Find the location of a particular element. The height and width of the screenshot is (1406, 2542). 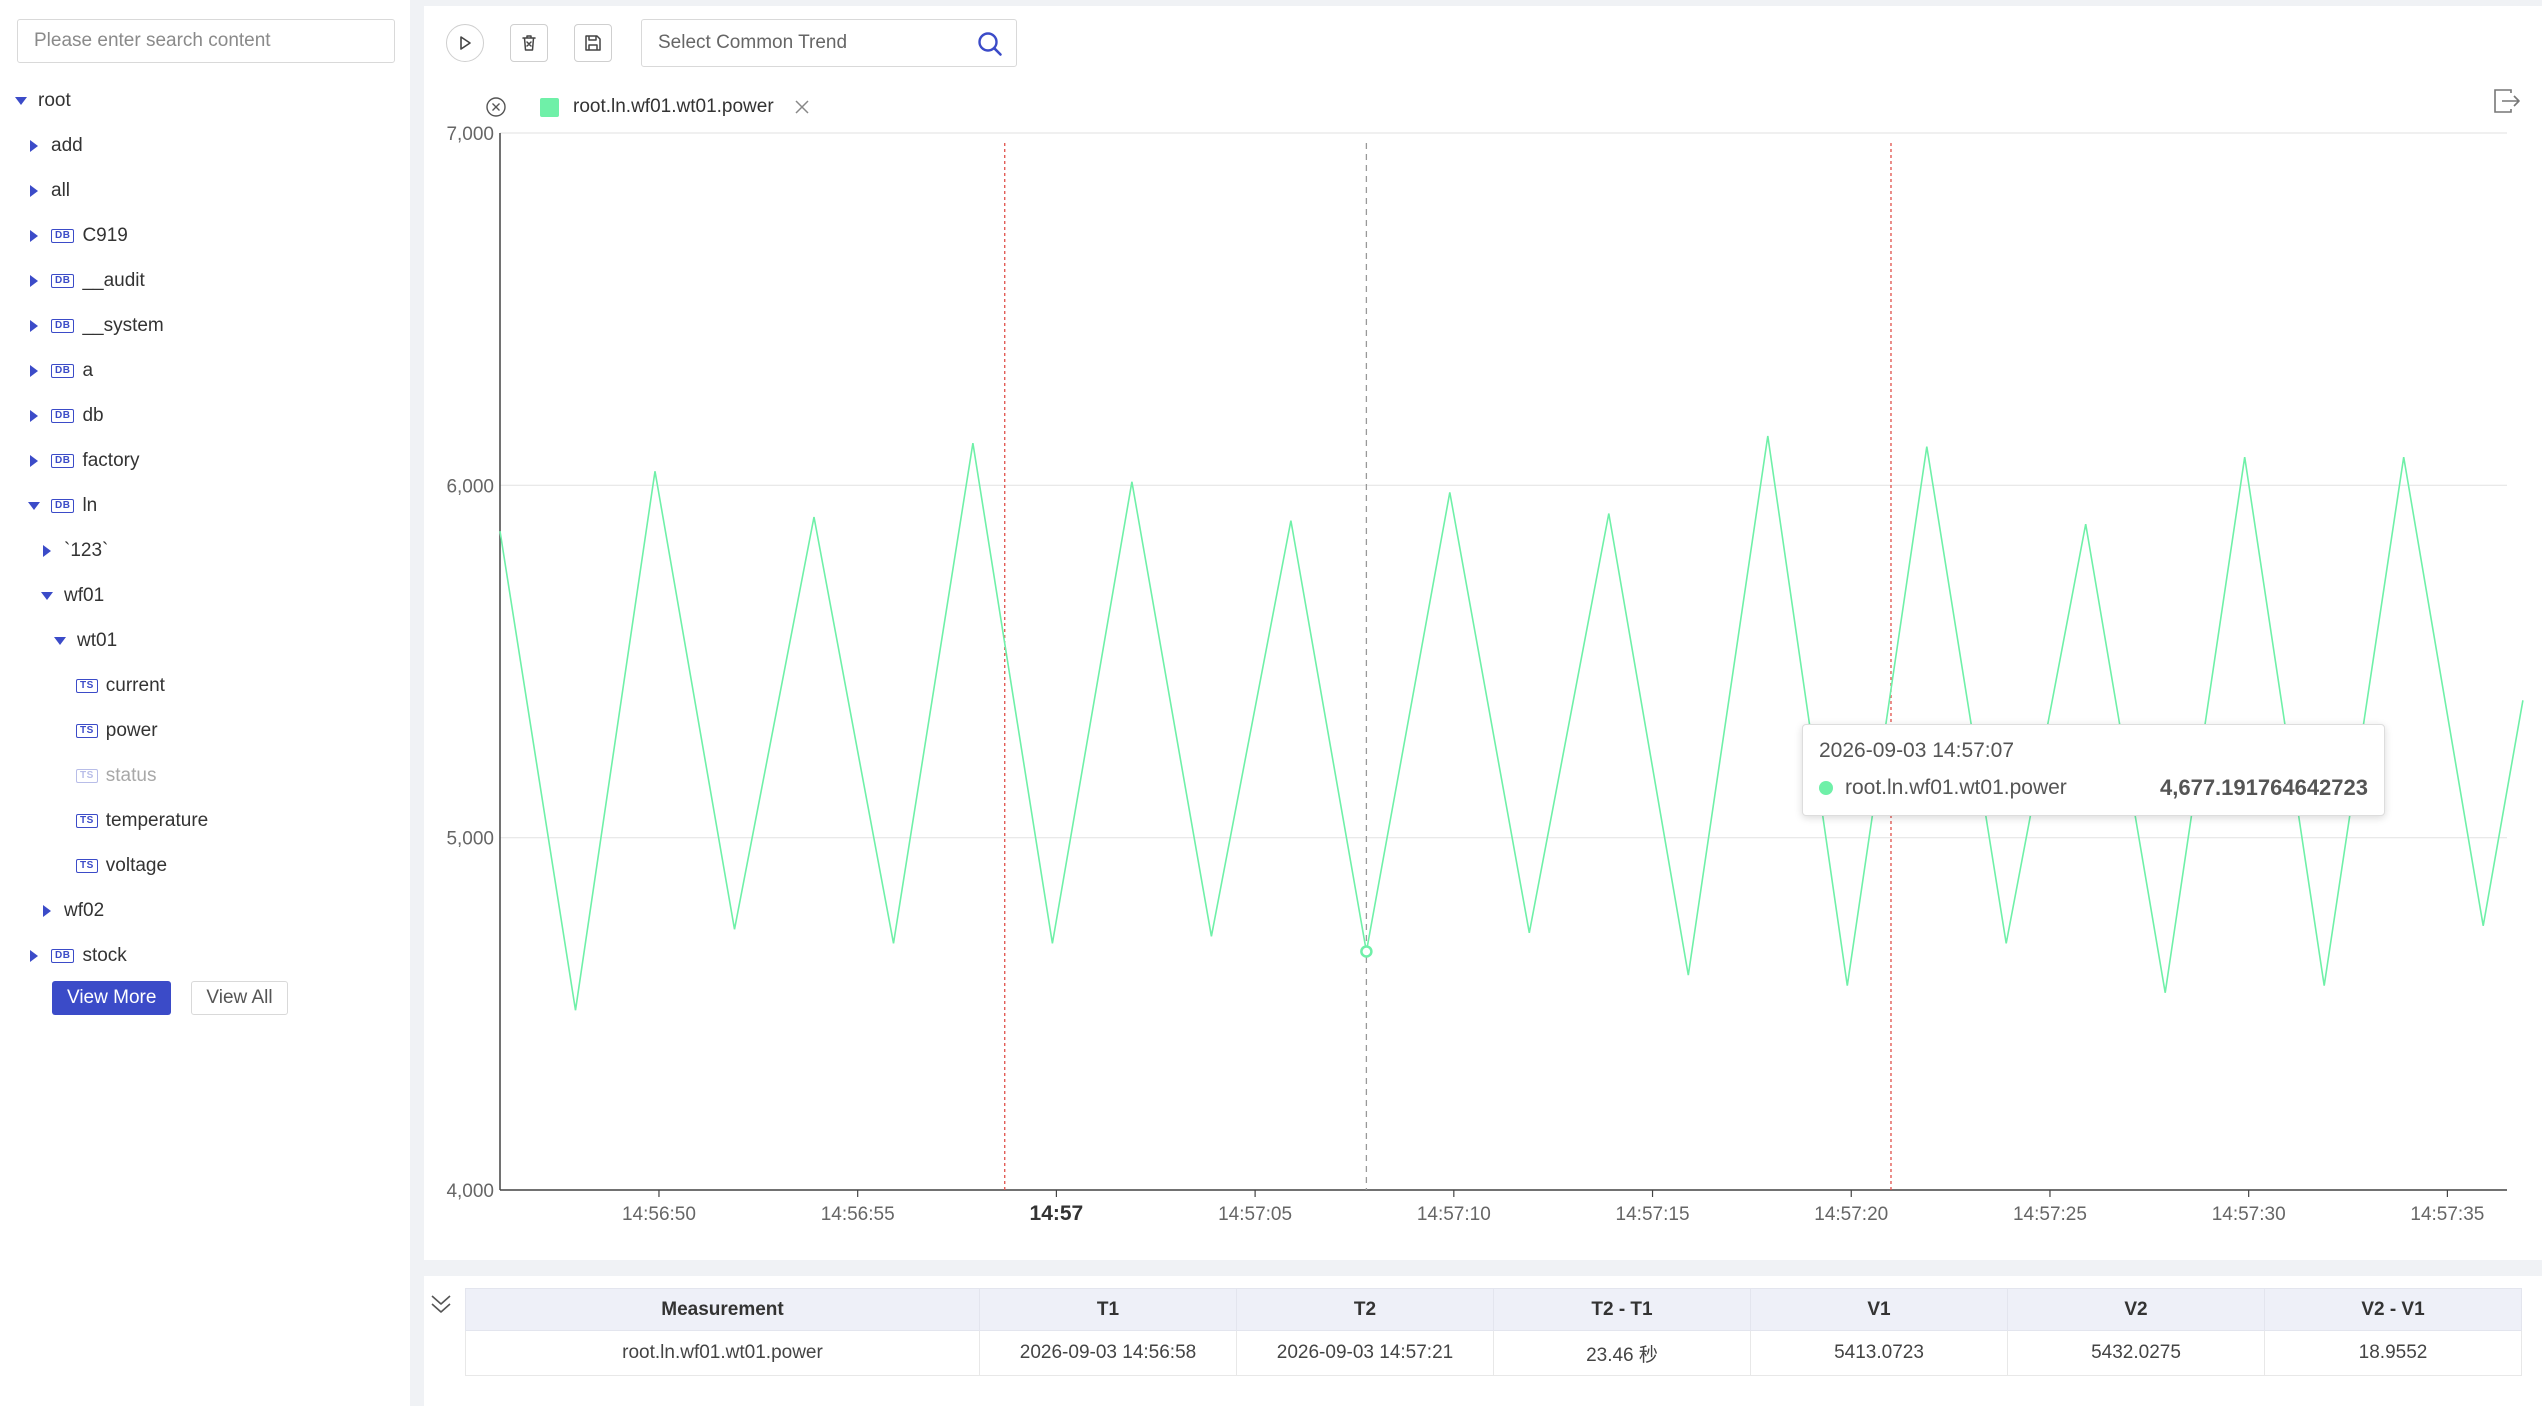

collapse-button is located at coordinates (441, 1307).